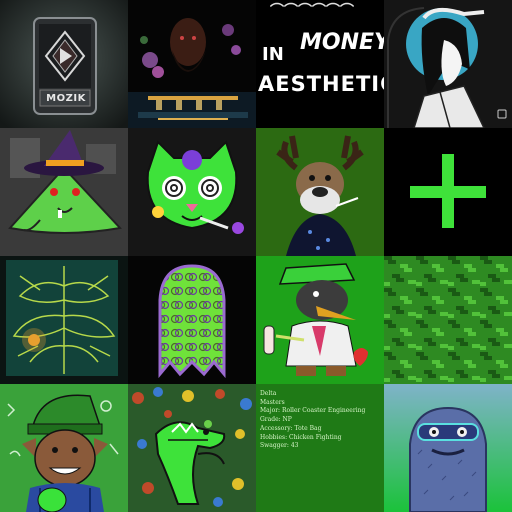 The height and width of the screenshot is (512, 512). I want to click on pixel-camo-image, so click(448, 320).